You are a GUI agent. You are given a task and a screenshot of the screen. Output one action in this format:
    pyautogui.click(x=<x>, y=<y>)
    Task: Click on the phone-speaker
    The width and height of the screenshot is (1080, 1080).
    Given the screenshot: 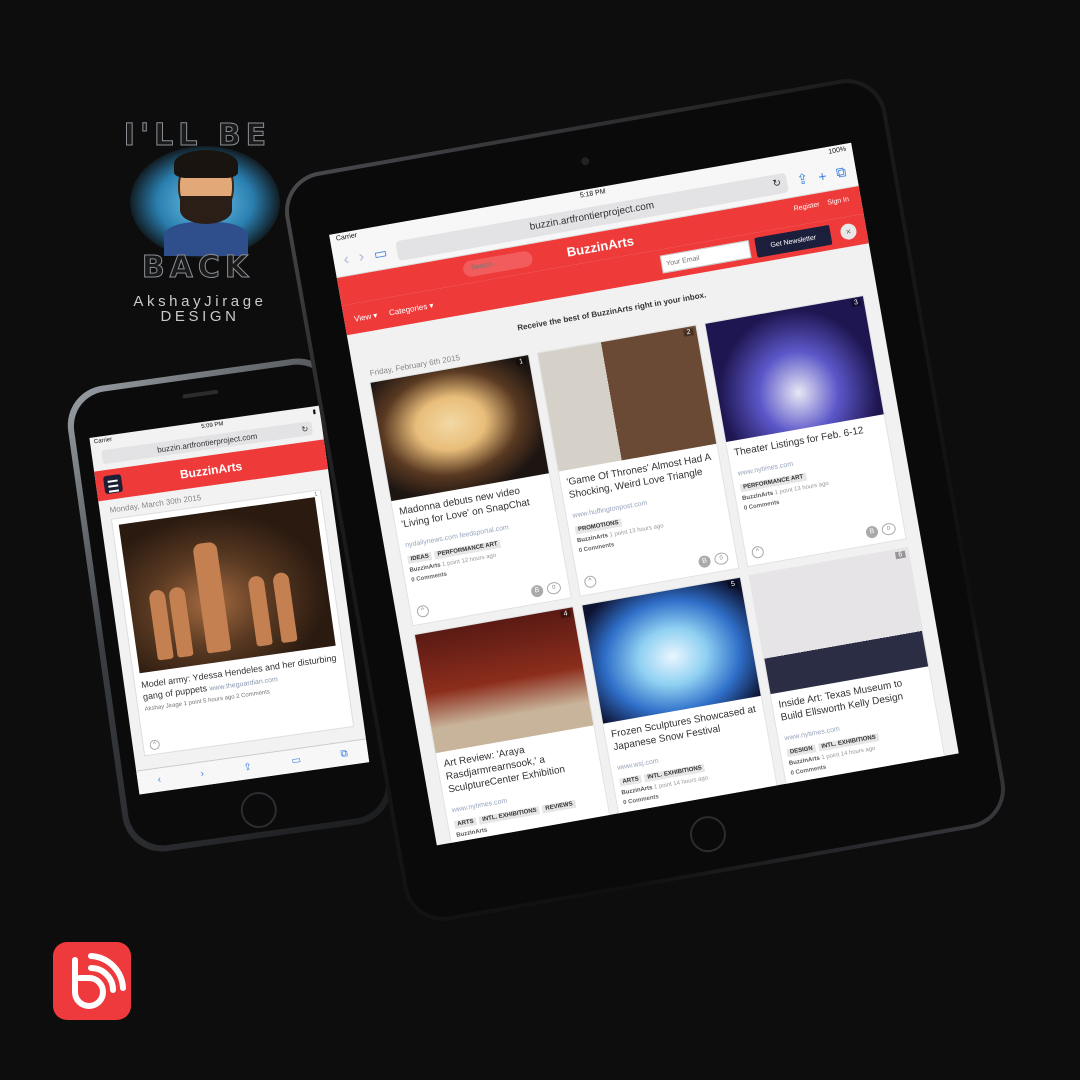 What is the action you would take?
    pyautogui.click(x=200, y=394)
    